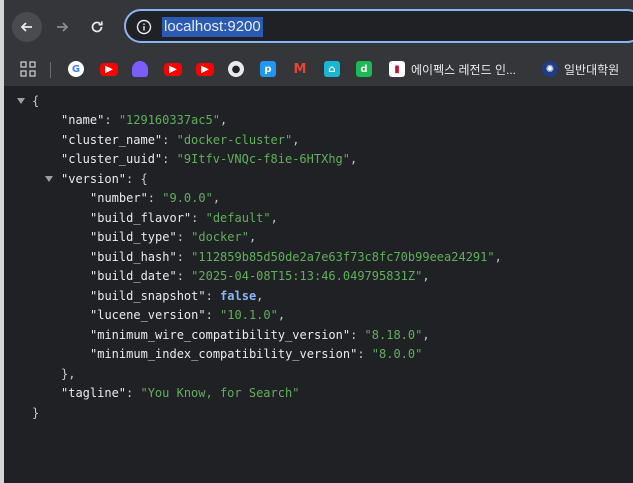 The image size is (633, 483). I want to click on json-row-min-index: "minimum_index_compatibility_version", so click(256, 354).